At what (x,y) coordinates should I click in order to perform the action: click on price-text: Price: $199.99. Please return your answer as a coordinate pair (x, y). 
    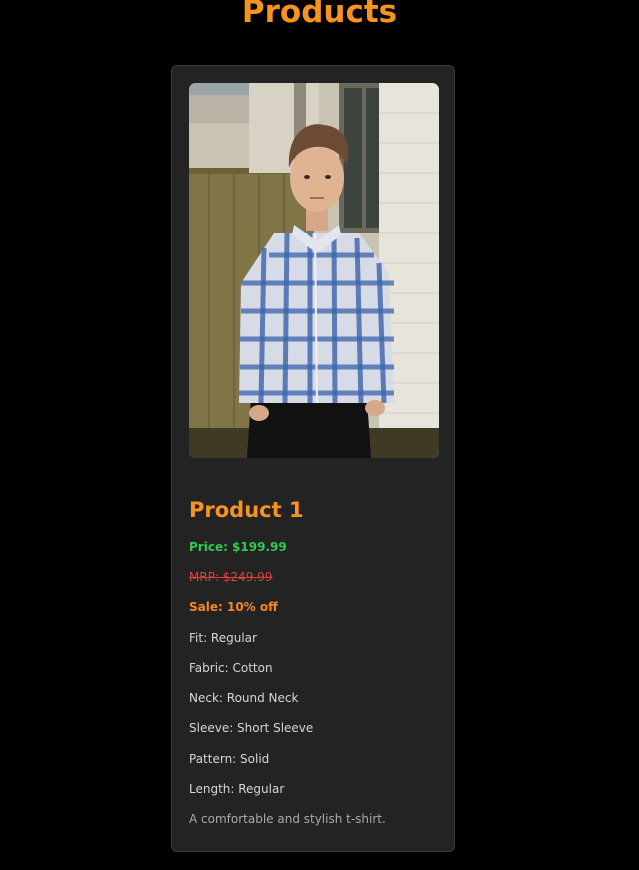
    Looking at the image, I should click on (238, 547).